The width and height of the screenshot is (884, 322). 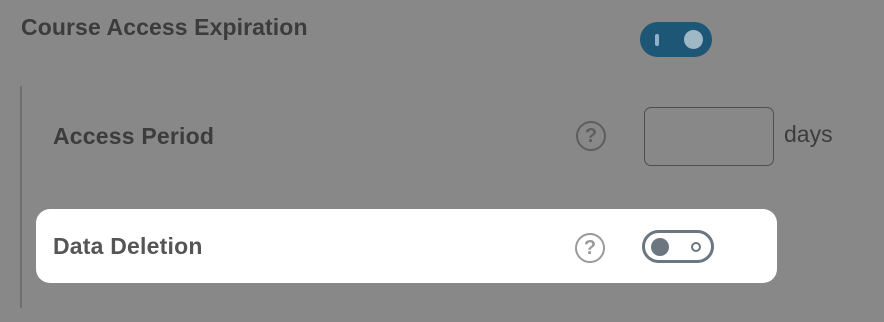 What do you see at coordinates (164, 27) in the screenshot?
I see `section-title: Course Access Expiration` at bounding box center [164, 27].